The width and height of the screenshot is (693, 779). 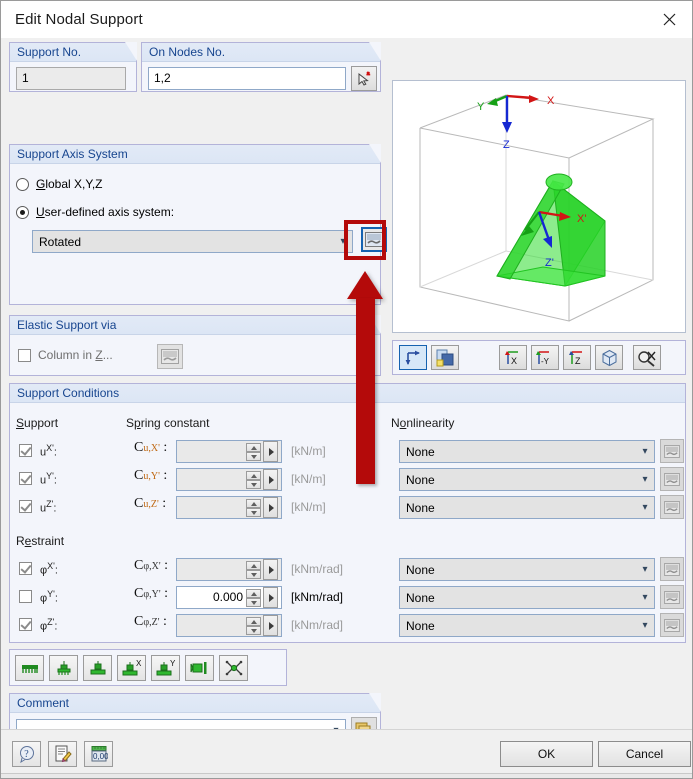 What do you see at coordinates (63, 667) in the screenshot?
I see `support-type-hinged-icon` at bounding box center [63, 667].